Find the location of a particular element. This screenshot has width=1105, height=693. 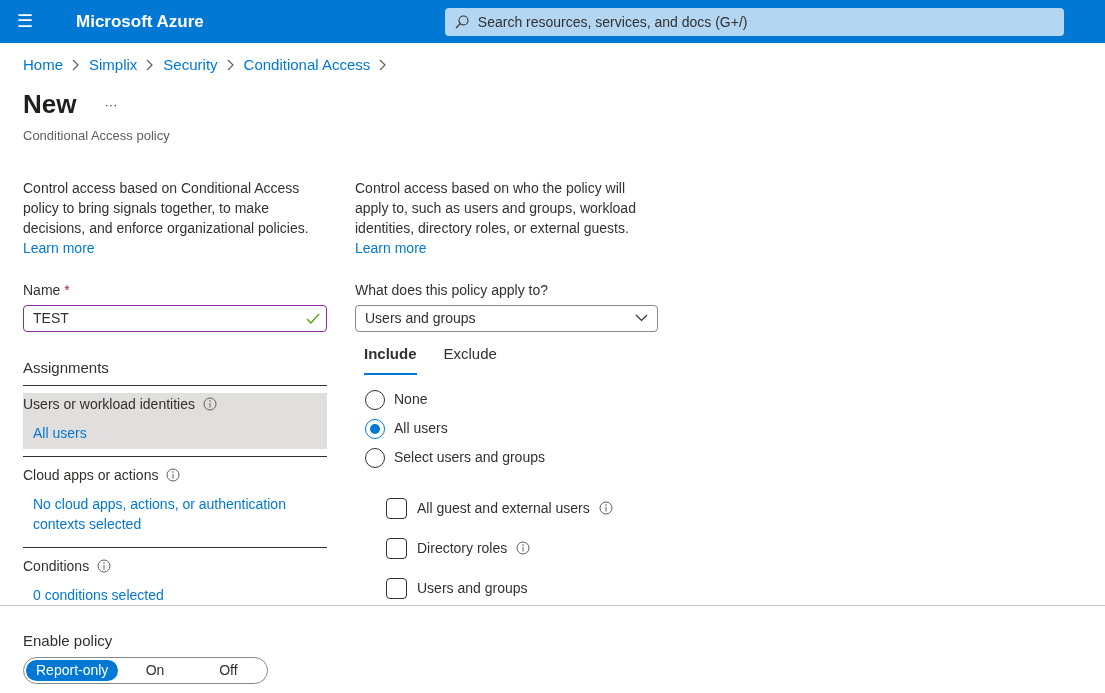

page-subtitle: Conditional Access policy is located at coordinates (97, 136).